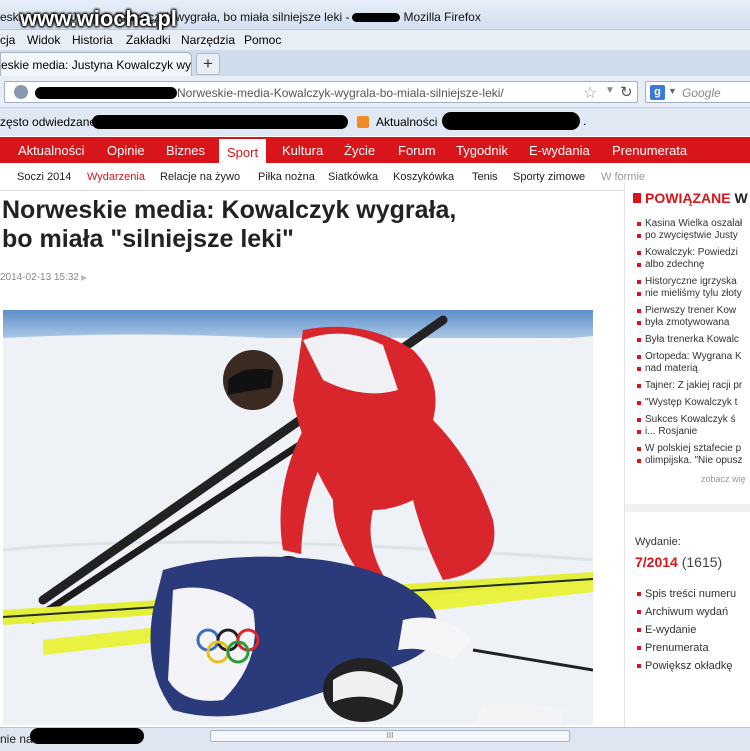 The height and width of the screenshot is (751, 750). I want to click on nav-item-tygodnik: Tygodnik, so click(482, 150).